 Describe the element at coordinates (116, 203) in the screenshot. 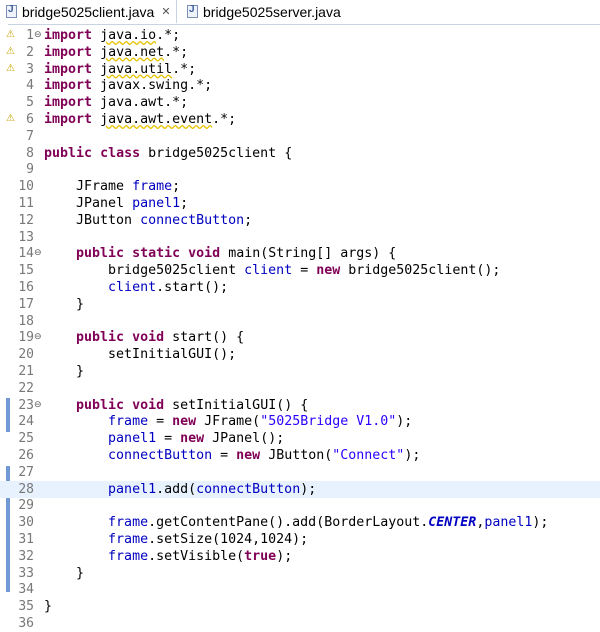

I see `code-text: JPanel panel1;` at that location.